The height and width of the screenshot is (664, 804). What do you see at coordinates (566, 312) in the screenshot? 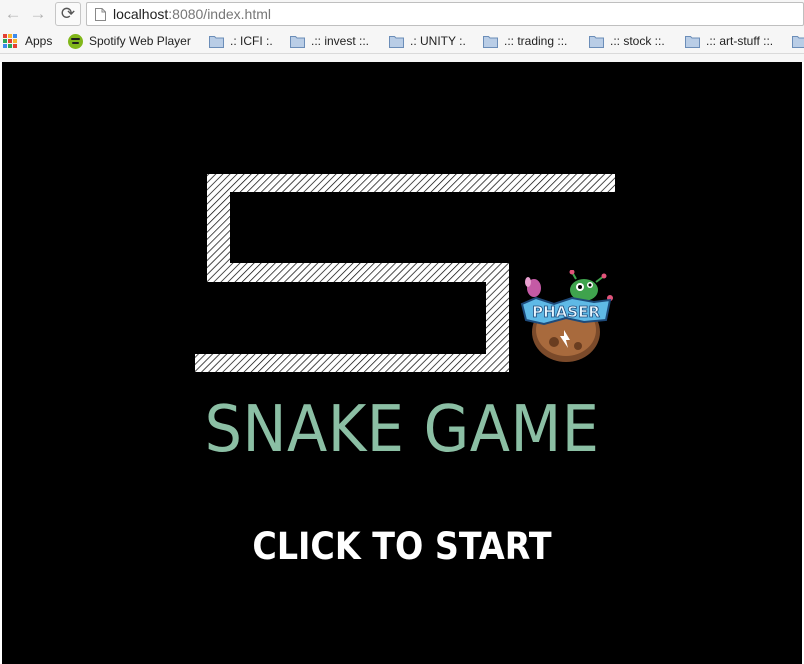
I see `svg-text: PHASER` at bounding box center [566, 312].